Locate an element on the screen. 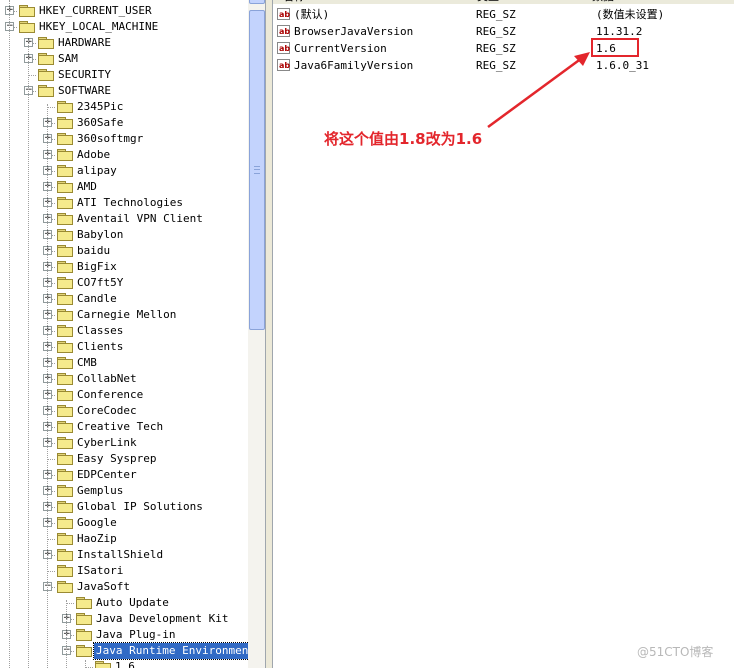 The width and height of the screenshot is (734, 668). watermark: @51CTO博客 is located at coordinates (675, 652).